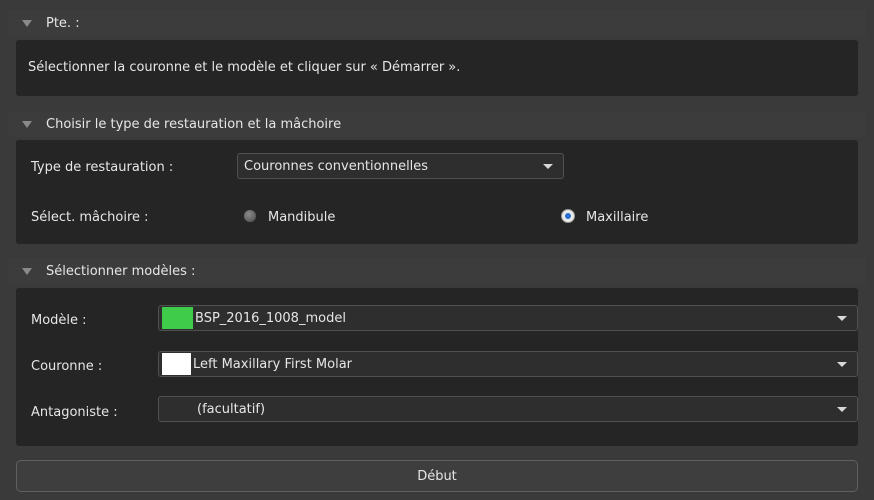 The height and width of the screenshot is (500, 874). What do you see at coordinates (63, 23) in the screenshot?
I see `section-title: Pte. :` at bounding box center [63, 23].